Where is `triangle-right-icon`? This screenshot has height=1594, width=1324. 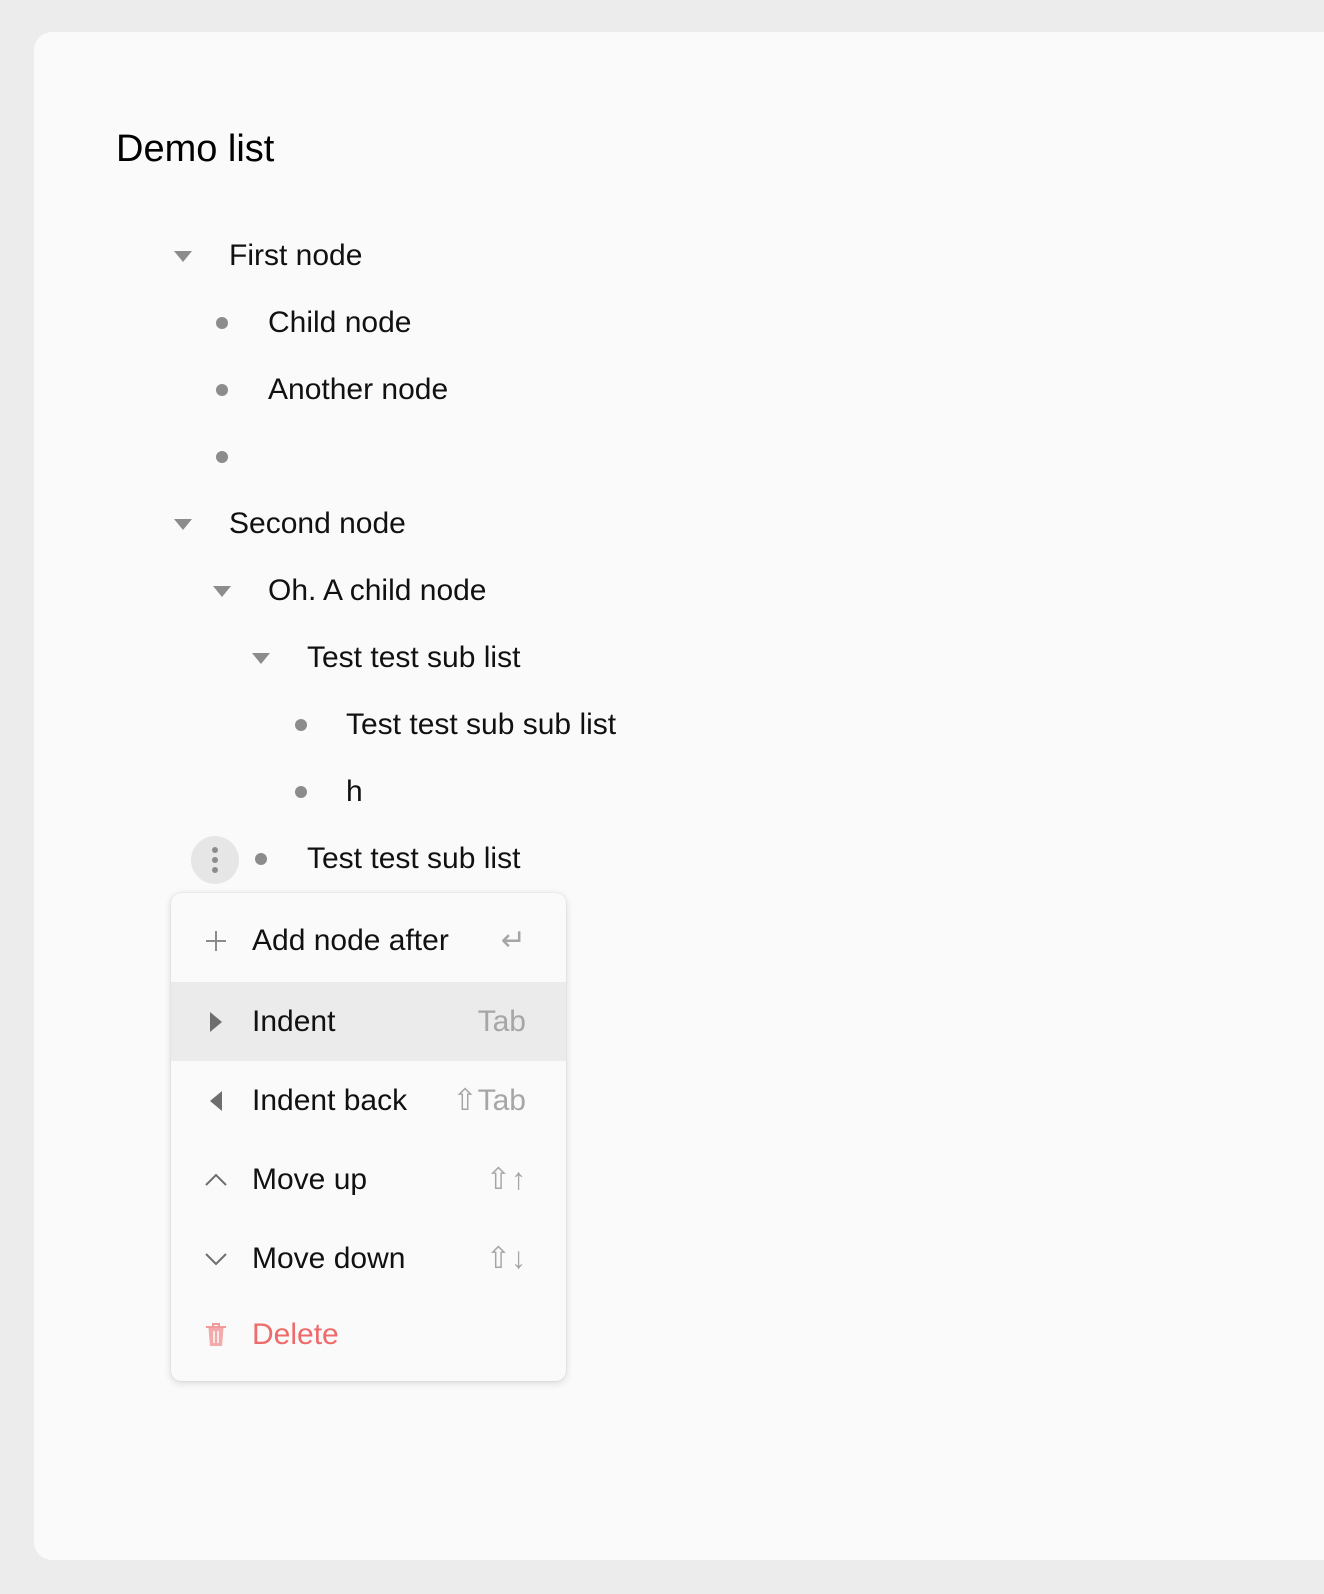
triangle-right-icon is located at coordinates (216, 1021).